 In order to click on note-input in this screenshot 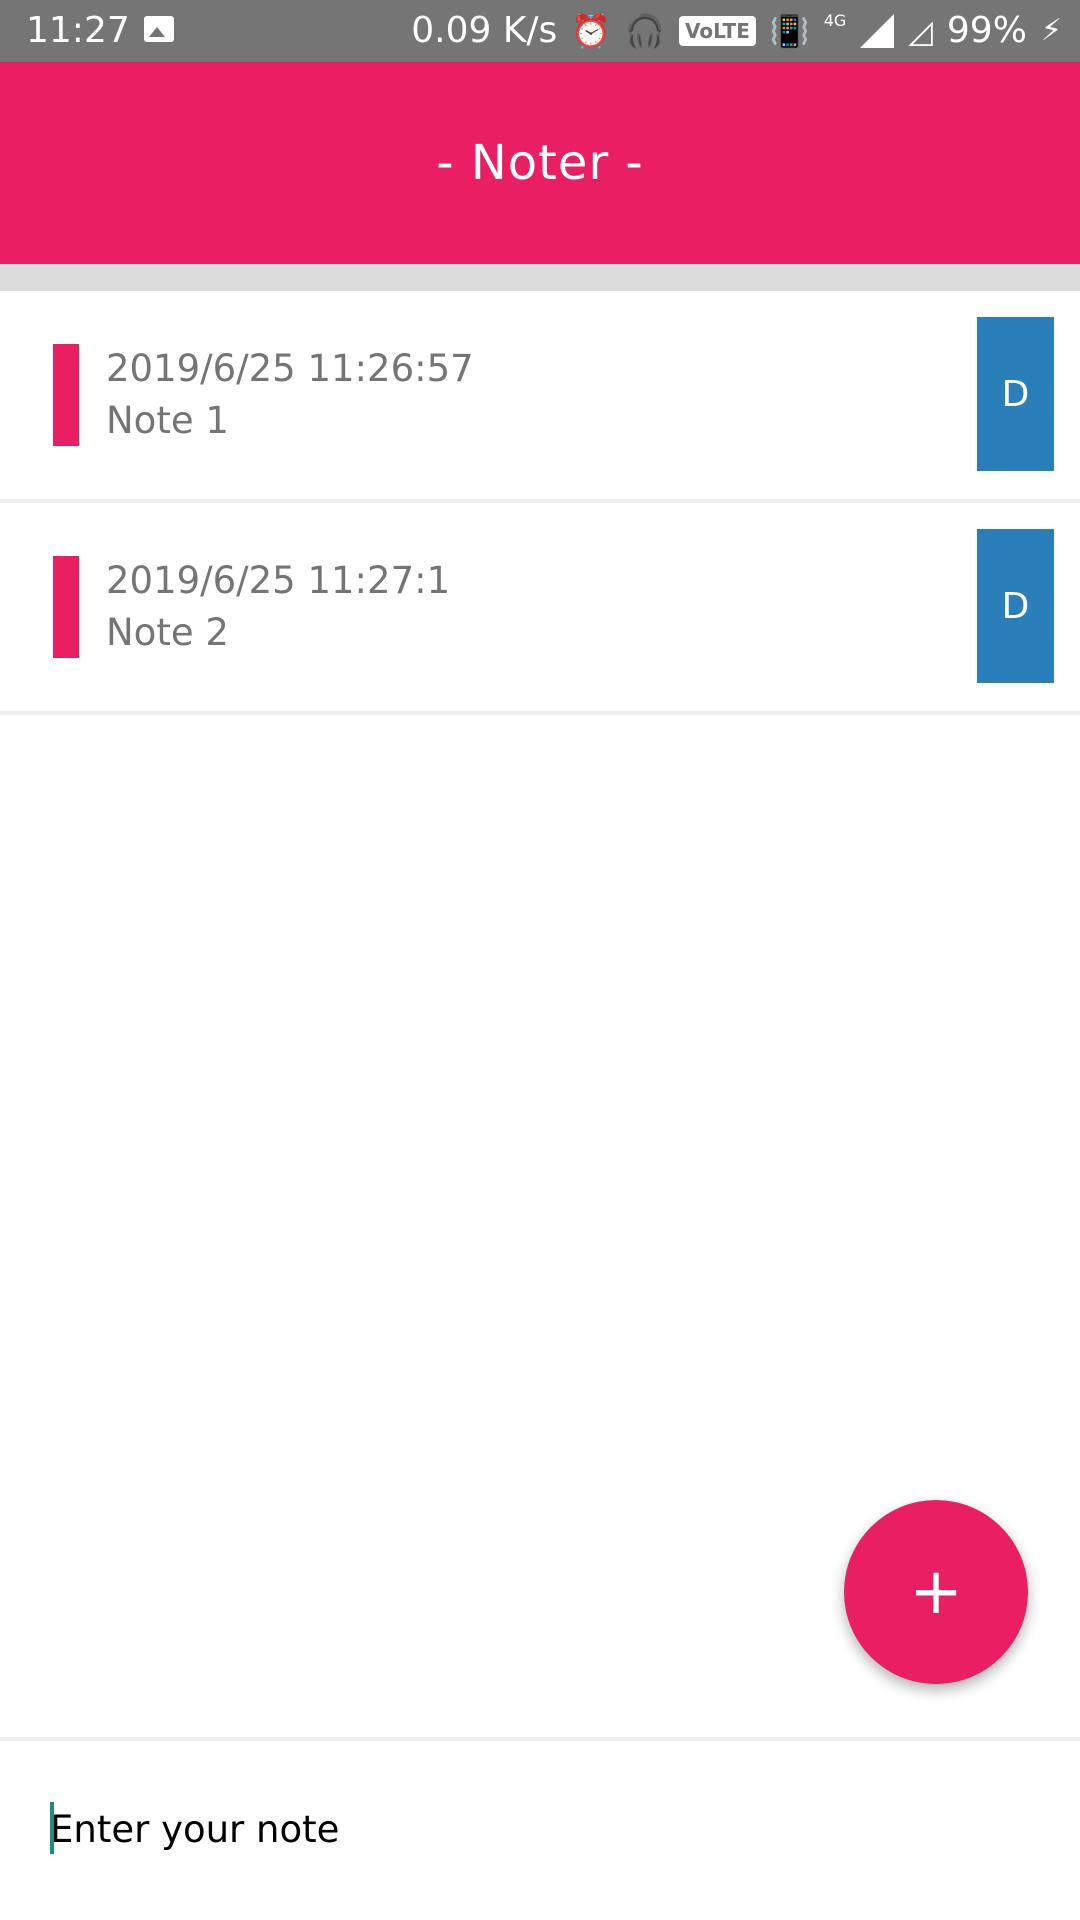, I will do `click(540, 1829)`.